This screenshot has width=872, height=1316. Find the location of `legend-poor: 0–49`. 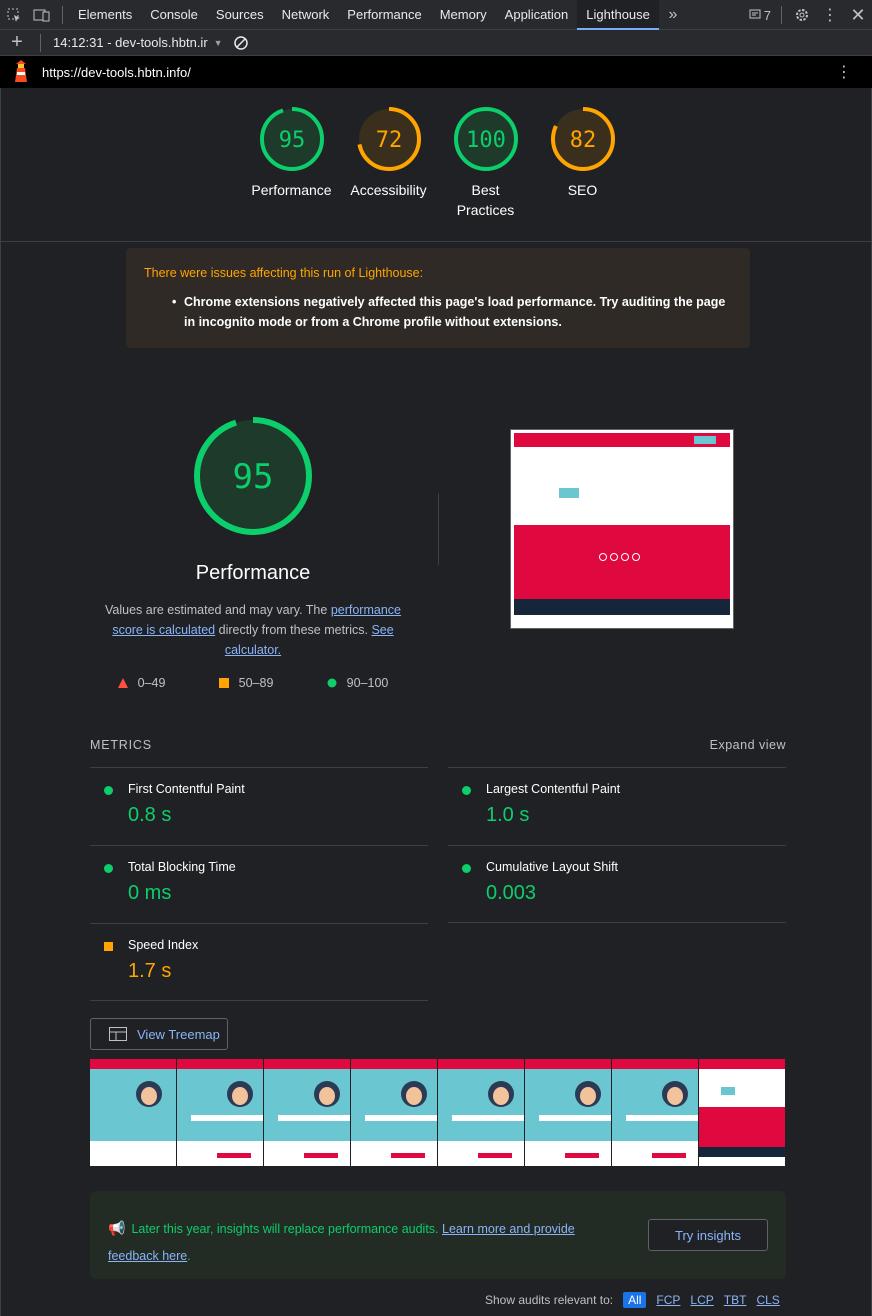

legend-poor: 0–49 is located at coordinates (141, 683).